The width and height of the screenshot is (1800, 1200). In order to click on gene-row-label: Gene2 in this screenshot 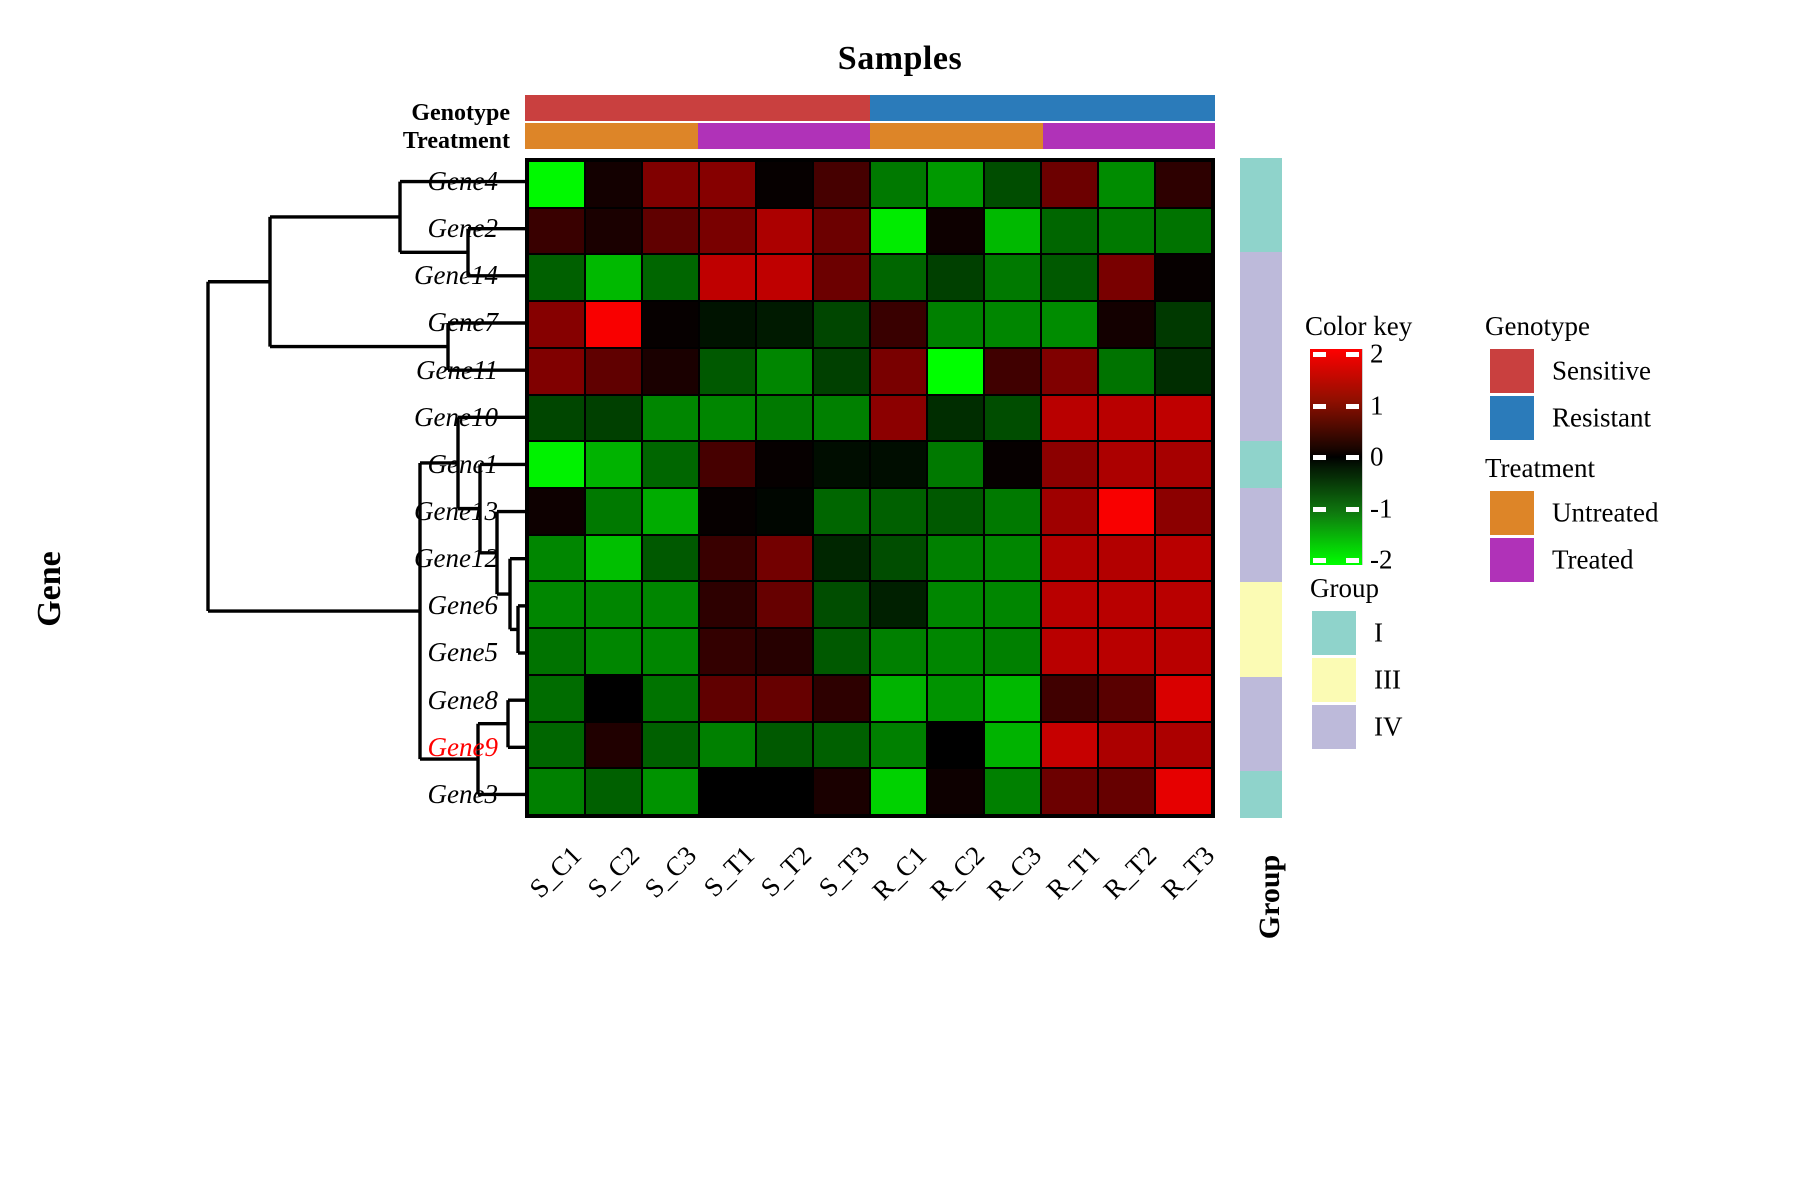, I will do `click(462, 228)`.